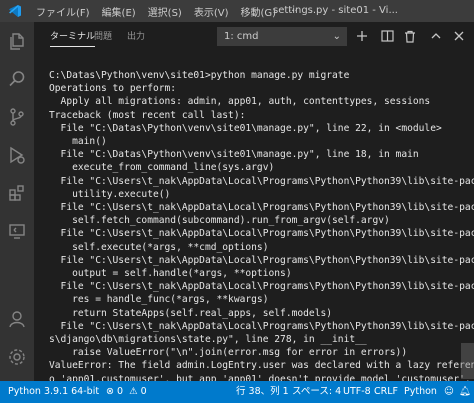  What do you see at coordinates (17, 319) in the screenshot?
I see `account-icon` at bounding box center [17, 319].